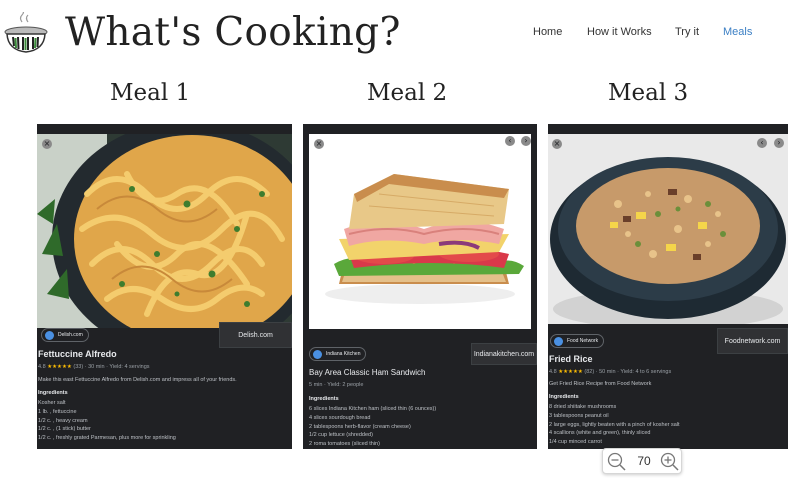 The width and height of the screenshot is (806, 478). I want to click on visit-site-button: Foodnetwork.com, so click(752, 341).